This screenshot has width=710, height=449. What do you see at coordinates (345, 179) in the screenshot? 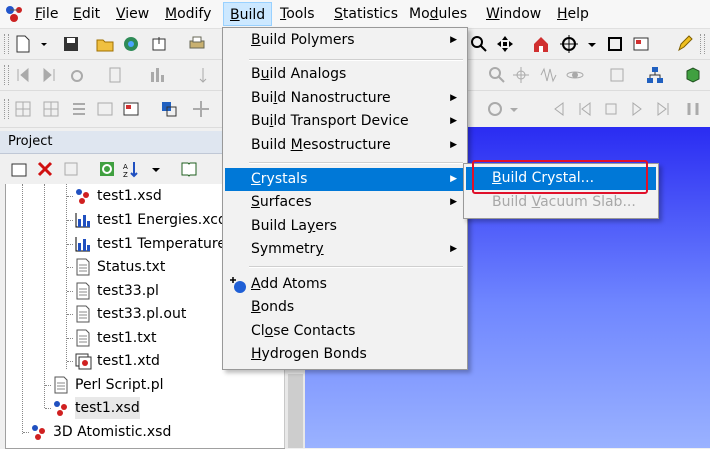
I see `menu-item-crystals: Crystals ▶` at bounding box center [345, 179].